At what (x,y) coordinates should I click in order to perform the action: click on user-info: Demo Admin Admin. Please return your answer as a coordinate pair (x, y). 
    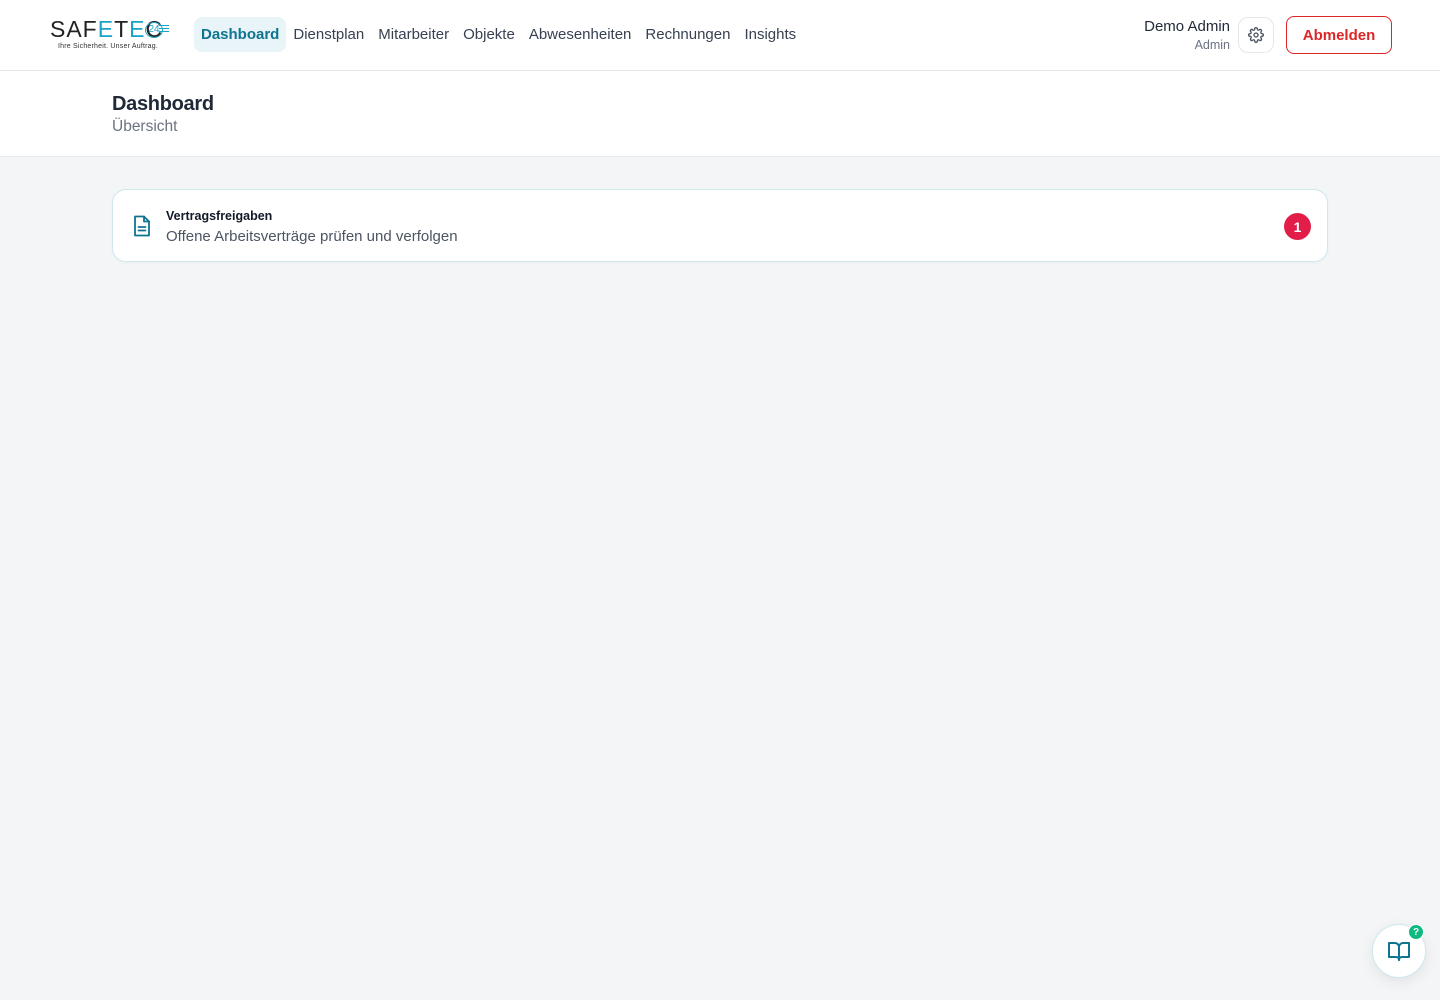
    Looking at the image, I should click on (1187, 35).